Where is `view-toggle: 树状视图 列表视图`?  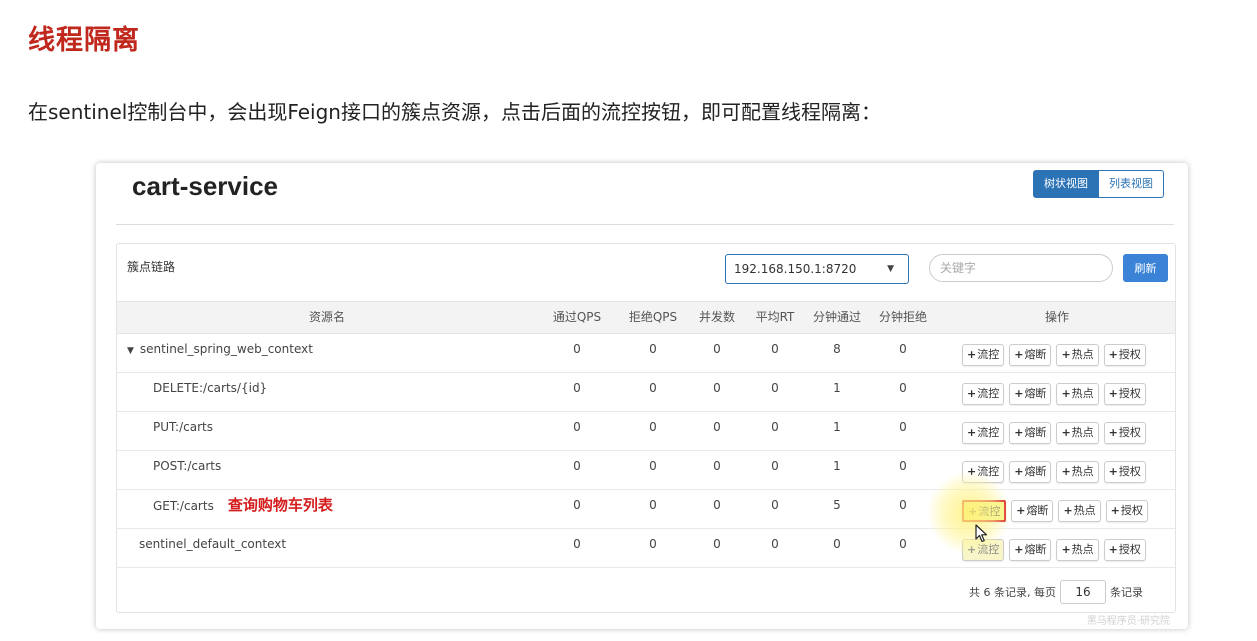
view-toggle: 树状视图 列表视图 is located at coordinates (1098, 184).